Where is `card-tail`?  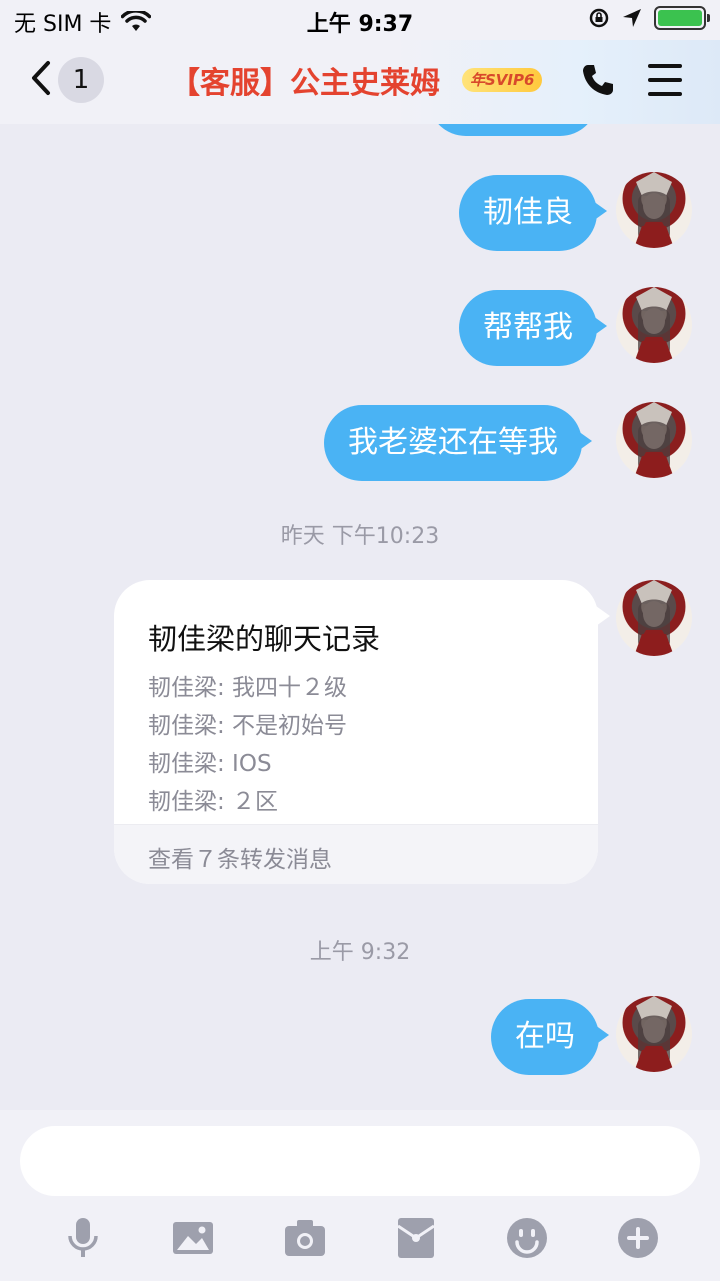 card-tail is located at coordinates (603, 616).